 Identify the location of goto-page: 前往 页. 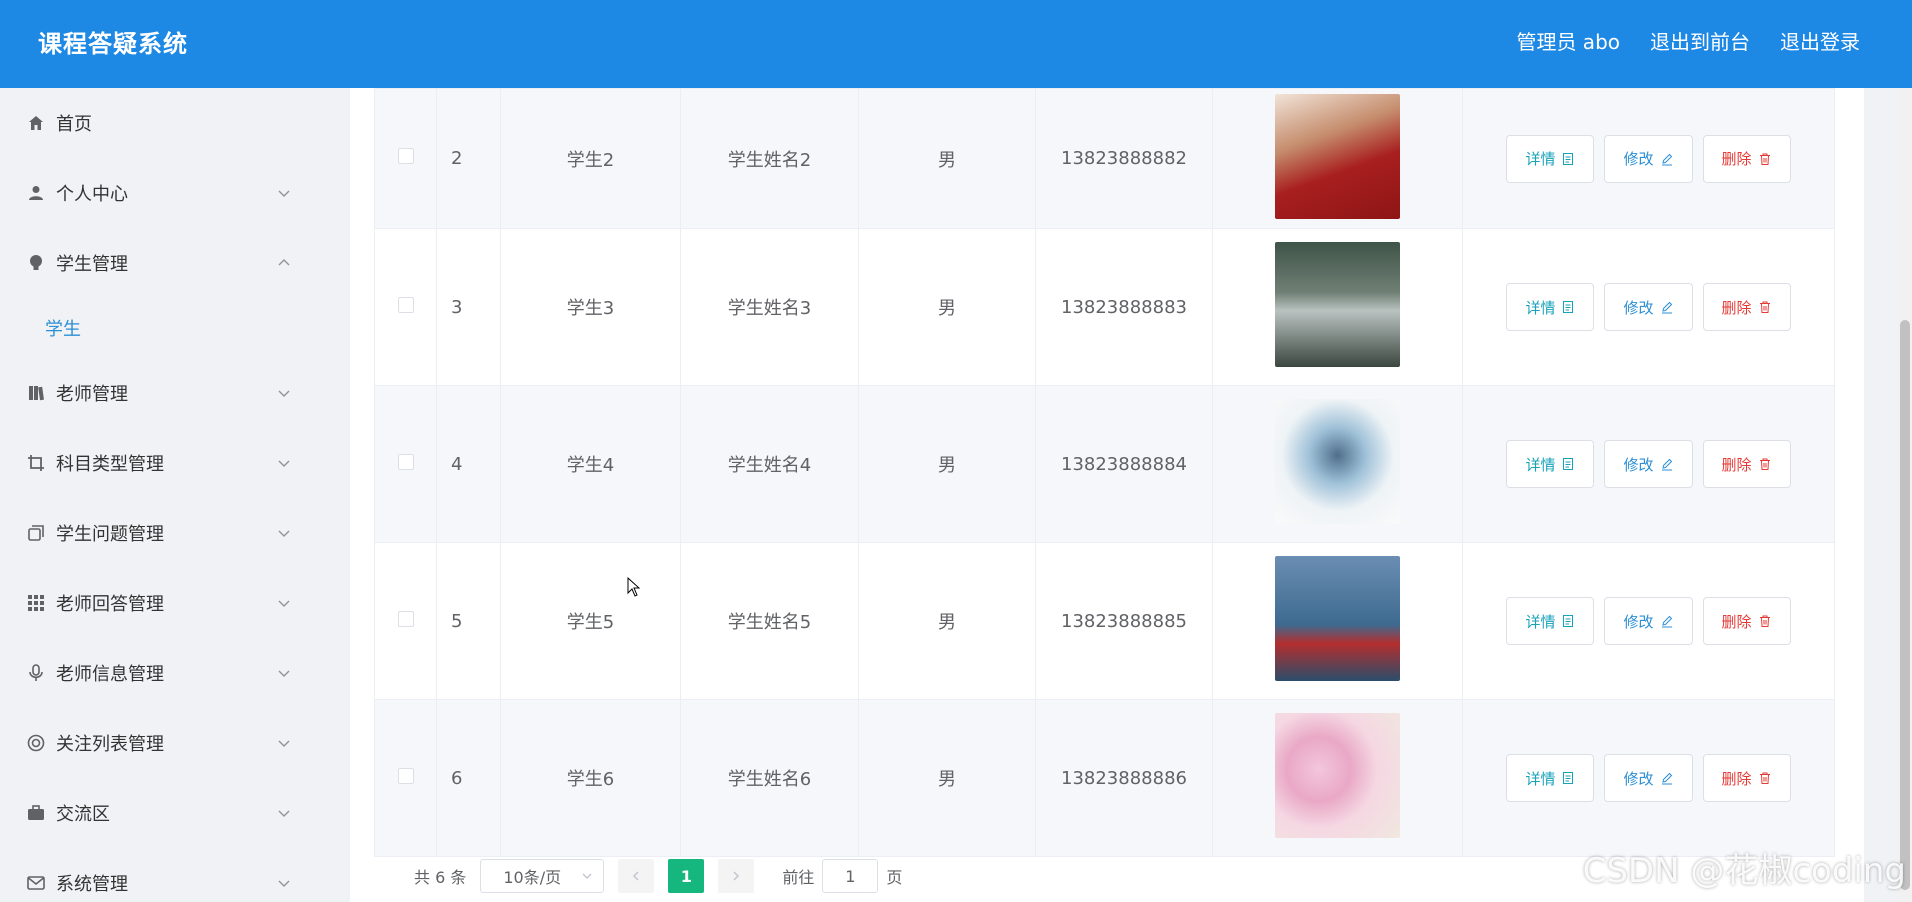
(842, 876).